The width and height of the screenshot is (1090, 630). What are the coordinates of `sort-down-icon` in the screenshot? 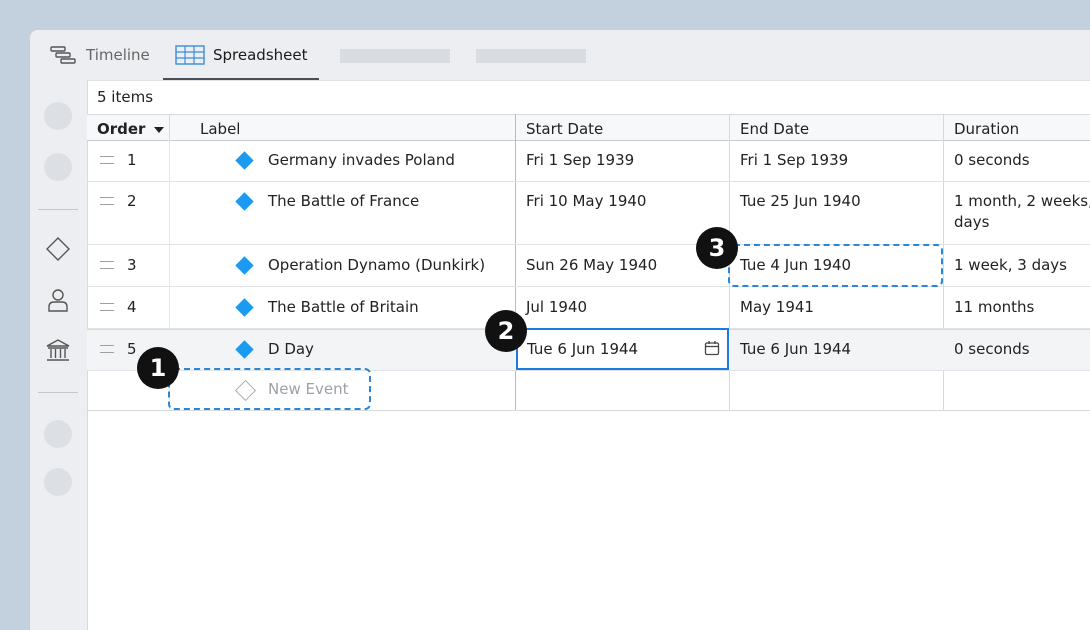 It's located at (158, 130).